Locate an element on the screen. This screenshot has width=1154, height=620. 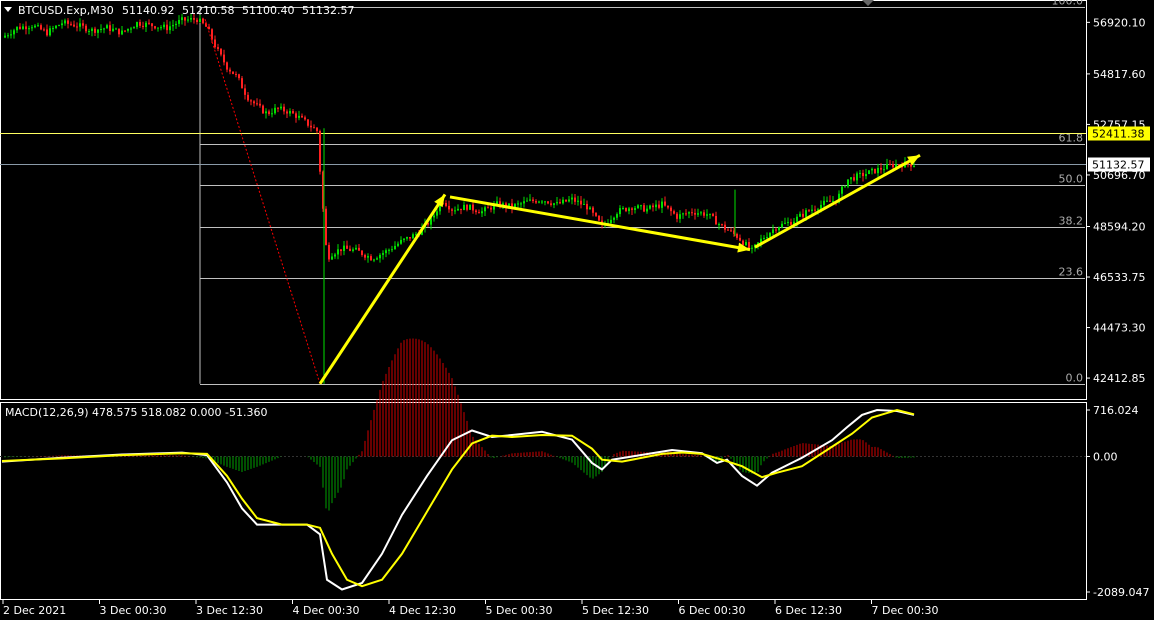
scroll-marker-icon is located at coordinates (868, 3).